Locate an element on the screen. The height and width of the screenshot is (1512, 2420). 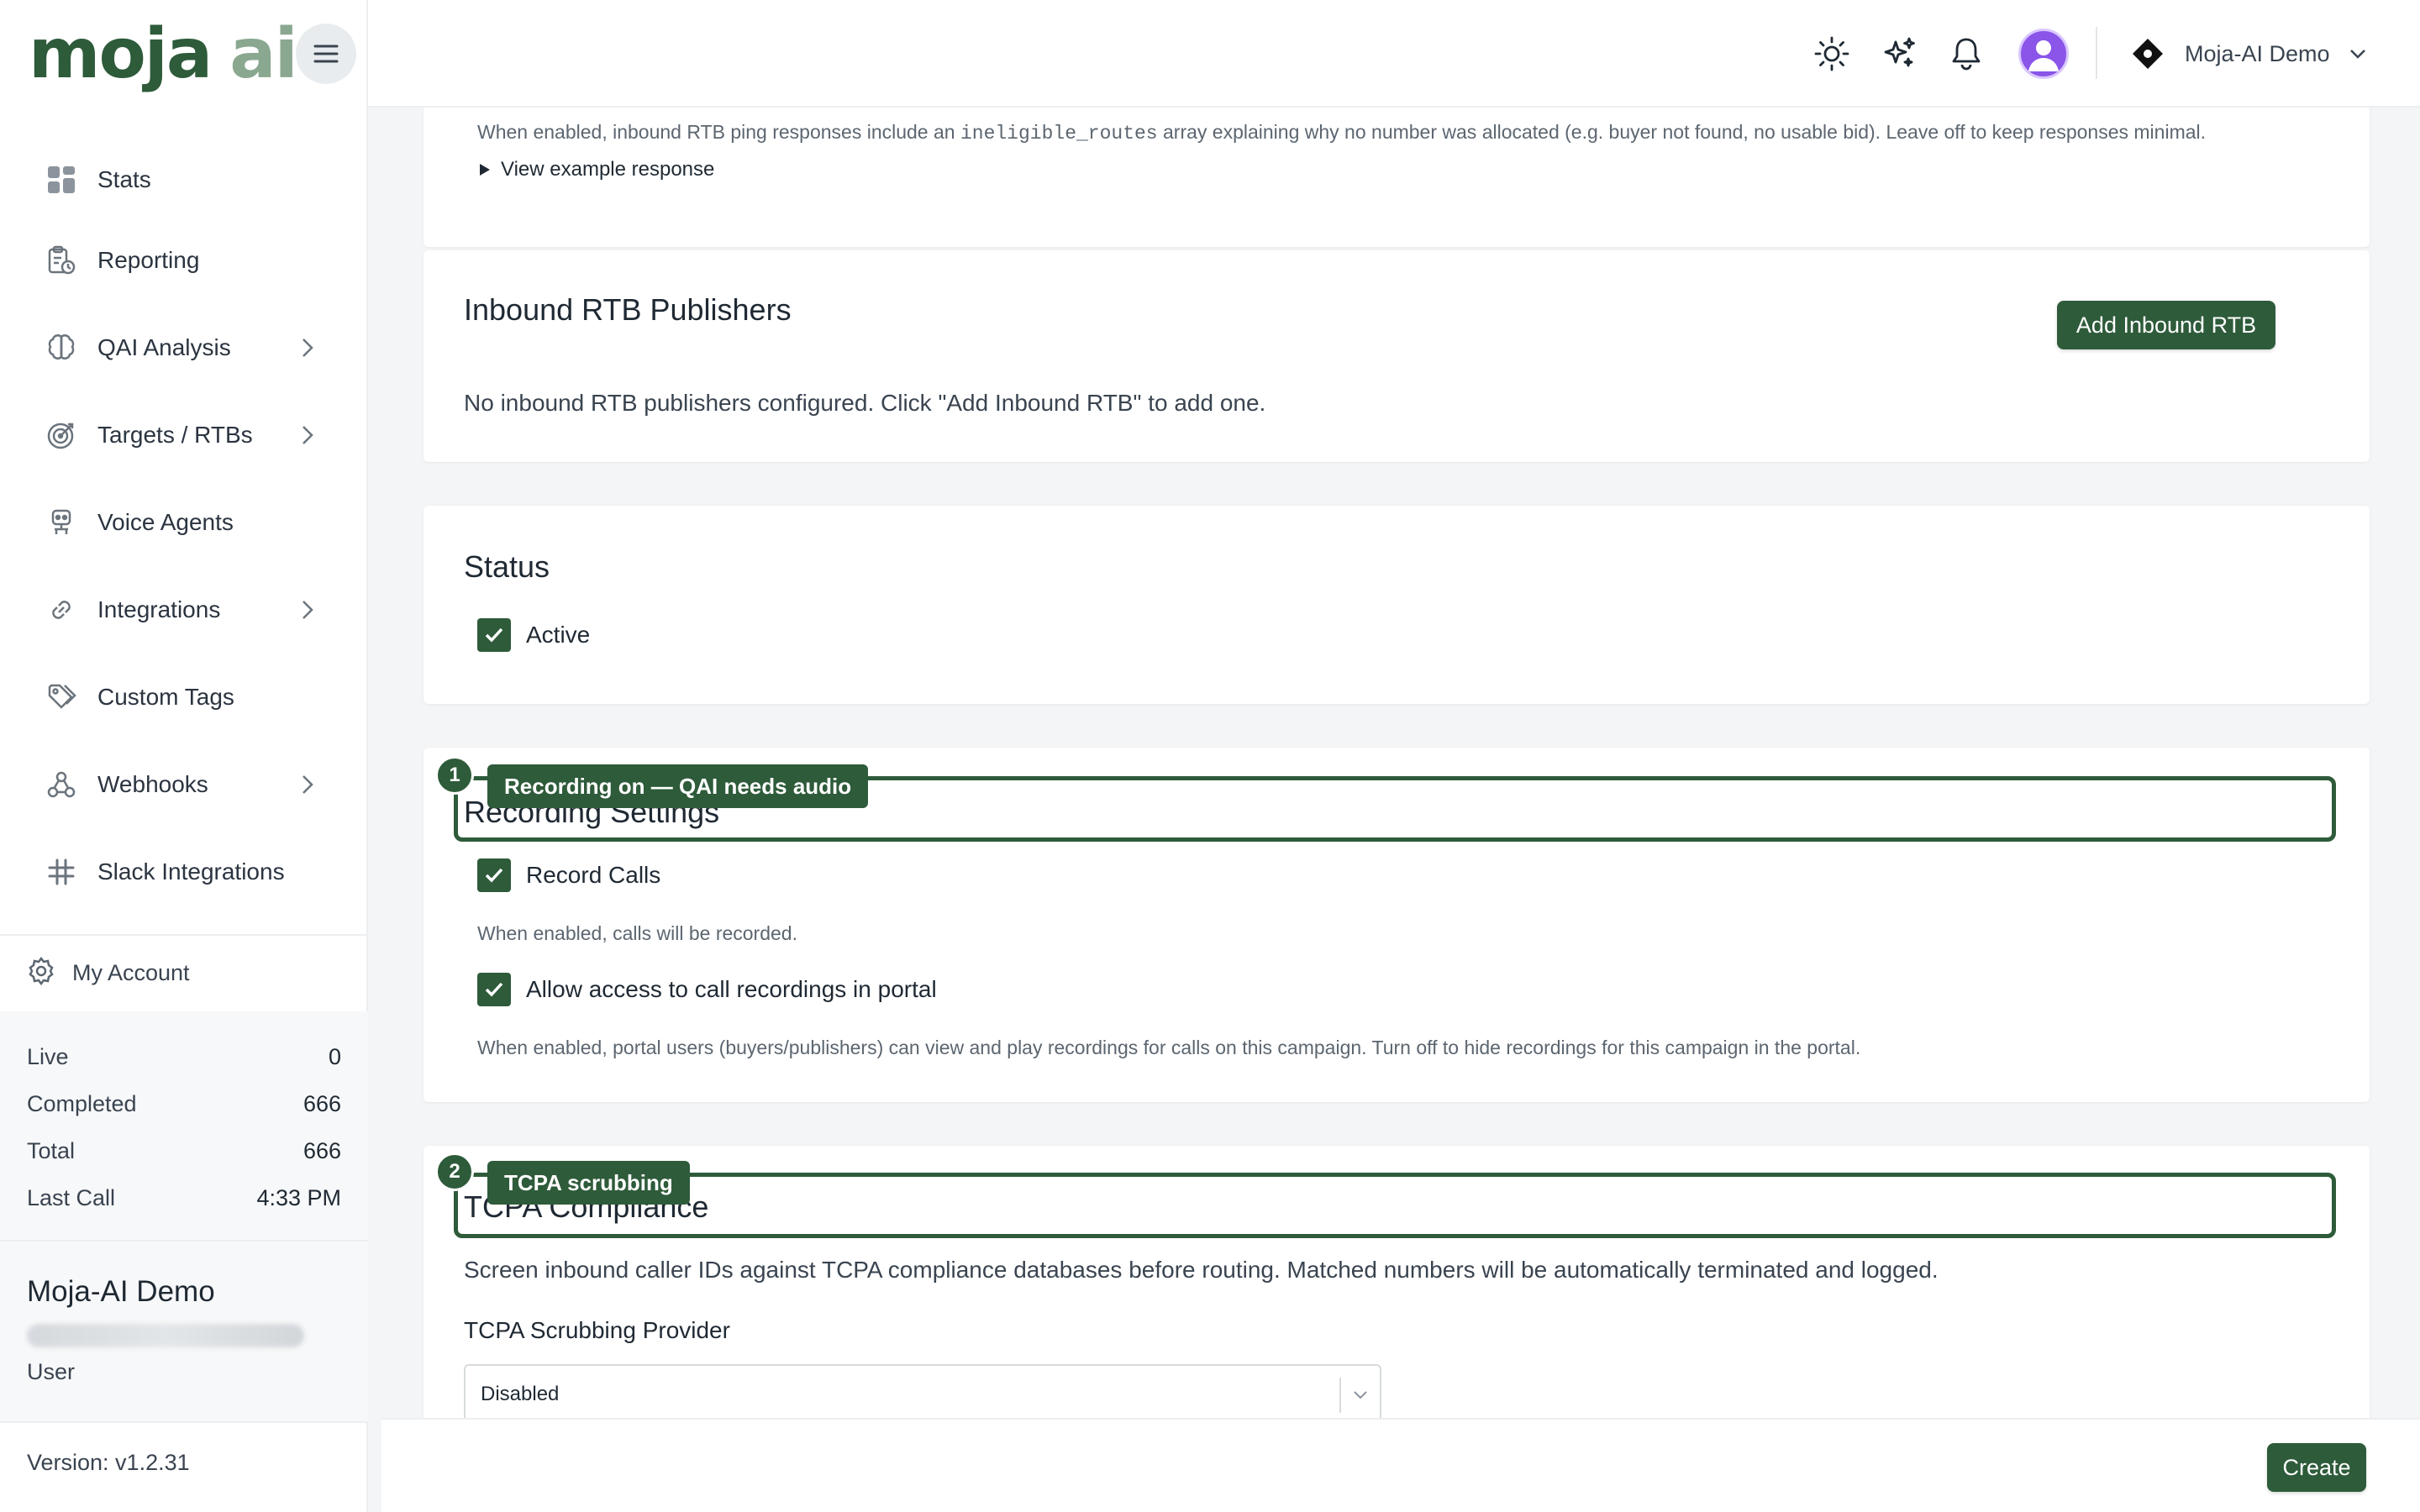
sidebar-item-label: Targets / RTBs is located at coordinates (175, 435).